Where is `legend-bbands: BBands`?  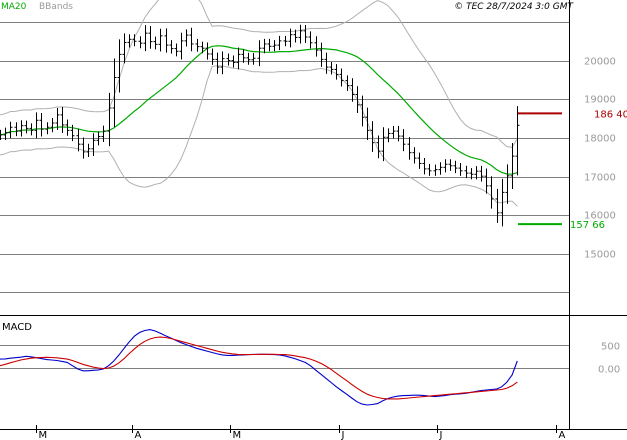
legend-bbands: BBands is located at coordinates (56, 7).